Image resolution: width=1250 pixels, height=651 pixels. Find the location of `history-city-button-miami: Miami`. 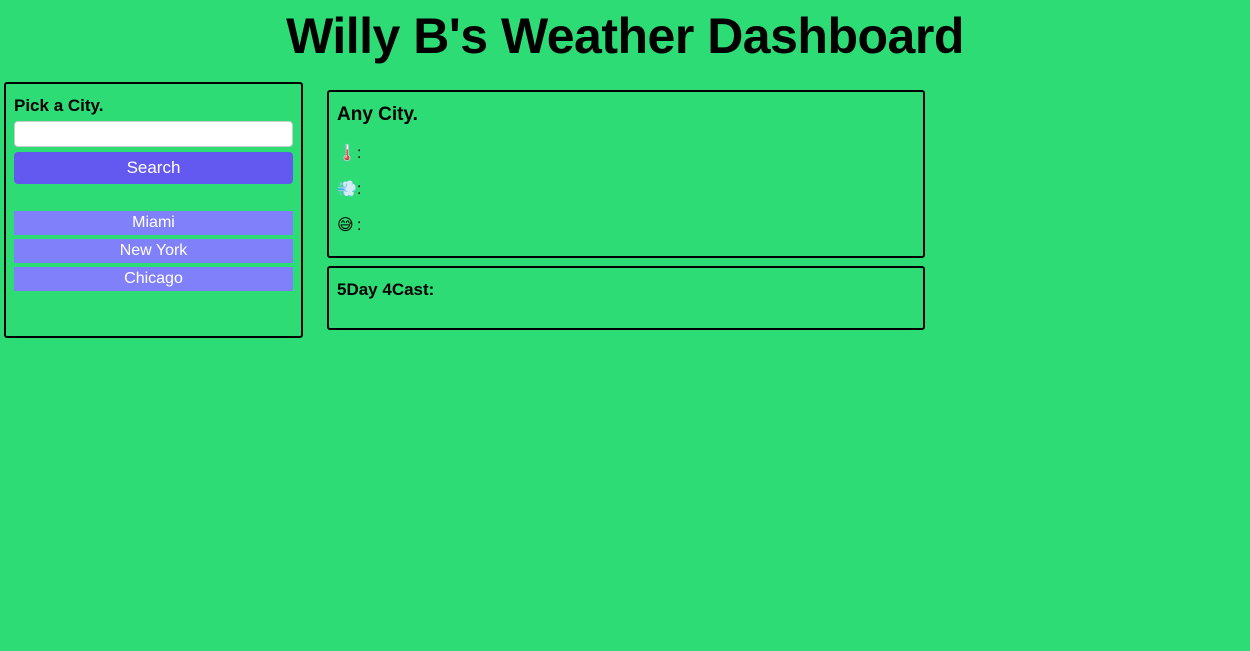

history-city-button-miami: Miami is located at coordinates (153, 223).